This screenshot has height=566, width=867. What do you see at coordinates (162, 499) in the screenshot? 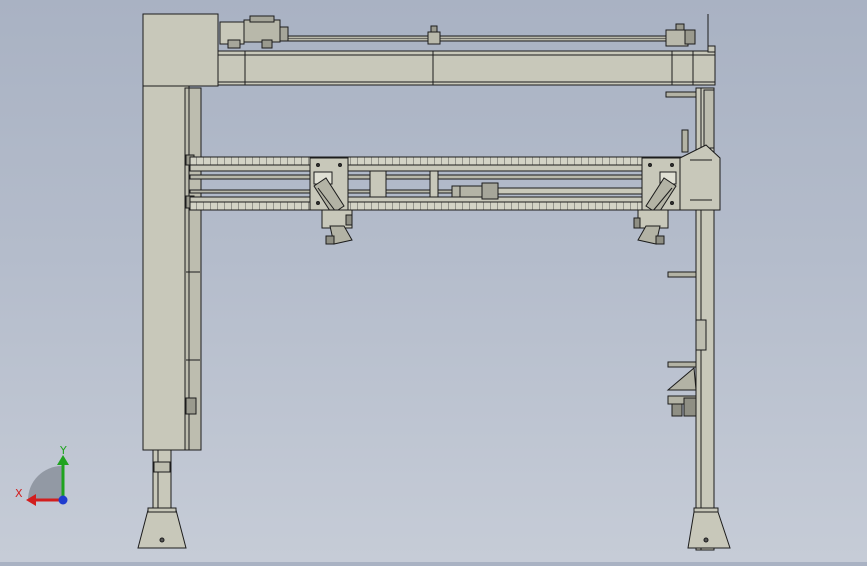
I see `left-leg` at bounding box center [162, 499].